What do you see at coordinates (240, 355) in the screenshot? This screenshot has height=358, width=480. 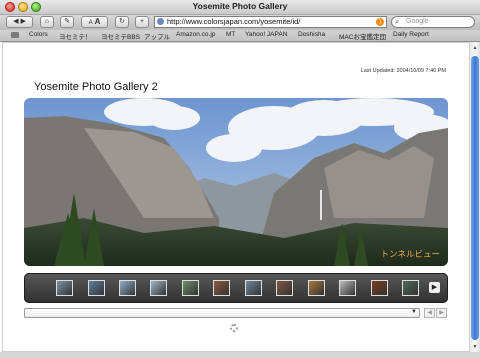 I see `window-bottom-edge` at bounding box center [240, 355].